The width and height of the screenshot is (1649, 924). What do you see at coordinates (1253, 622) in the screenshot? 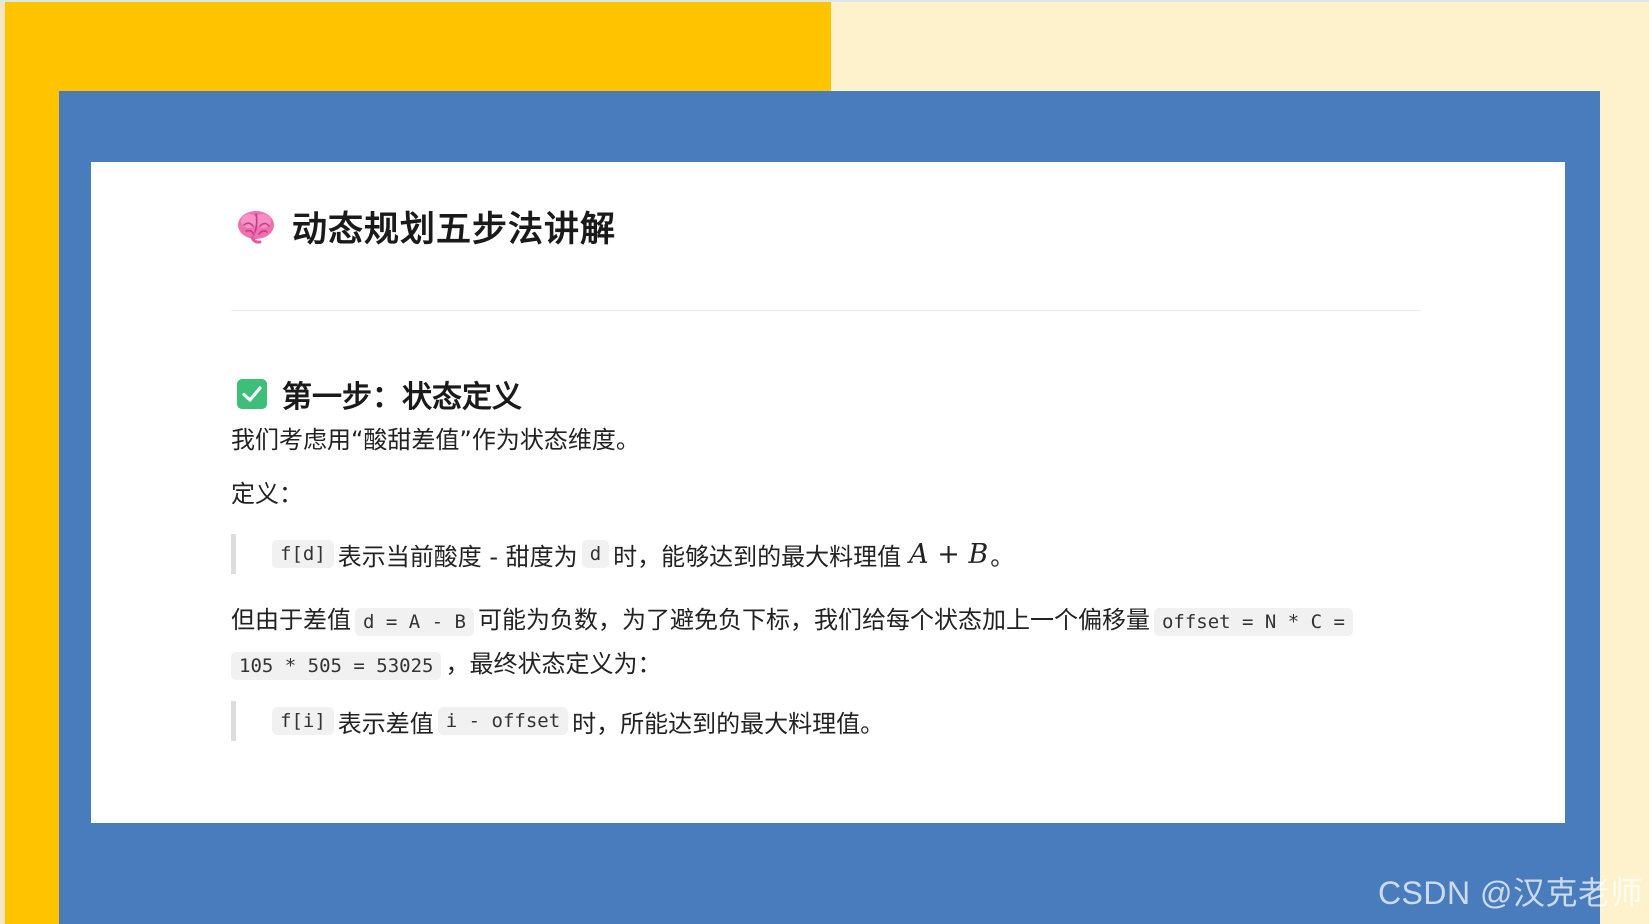
I see `code-offset-part1: offset = N * C =` at bounding box center [1253, 622].